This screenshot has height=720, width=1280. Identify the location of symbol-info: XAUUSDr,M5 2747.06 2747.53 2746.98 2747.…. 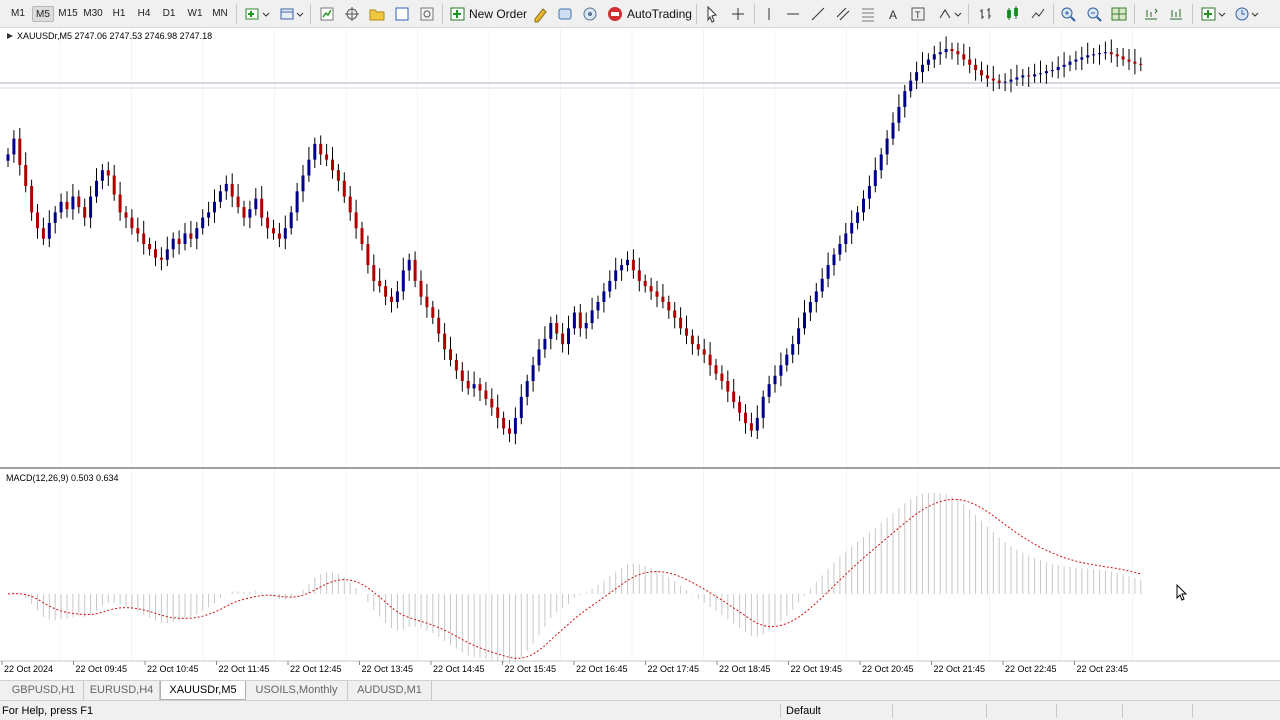
(115, 36).